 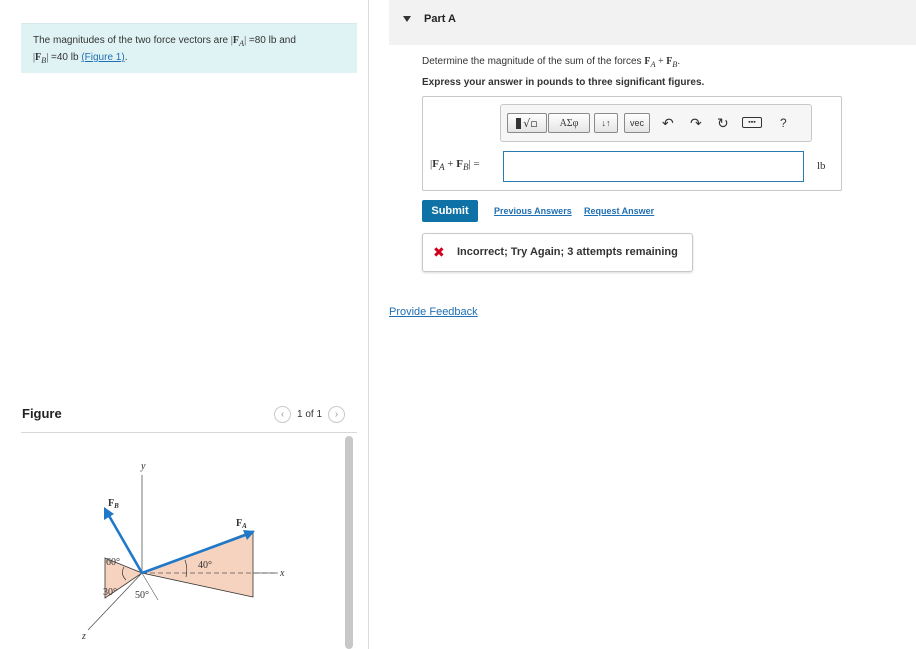 I want to click on axis-x-label: x, so click(x=282, y=573).